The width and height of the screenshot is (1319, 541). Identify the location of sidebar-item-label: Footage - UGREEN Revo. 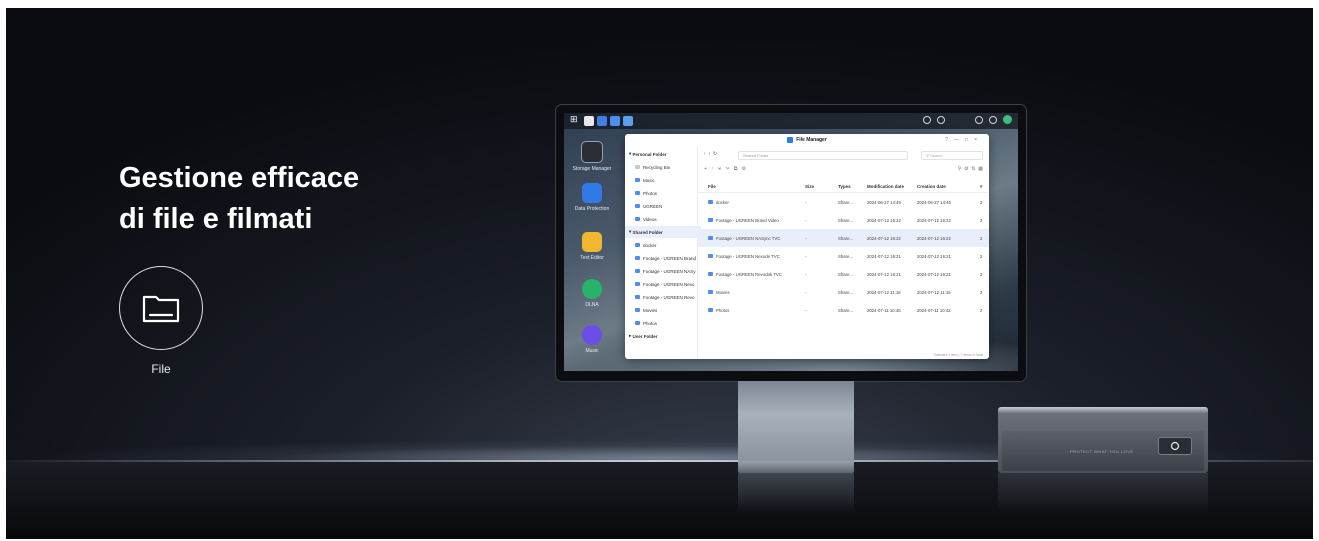
(669, 297).